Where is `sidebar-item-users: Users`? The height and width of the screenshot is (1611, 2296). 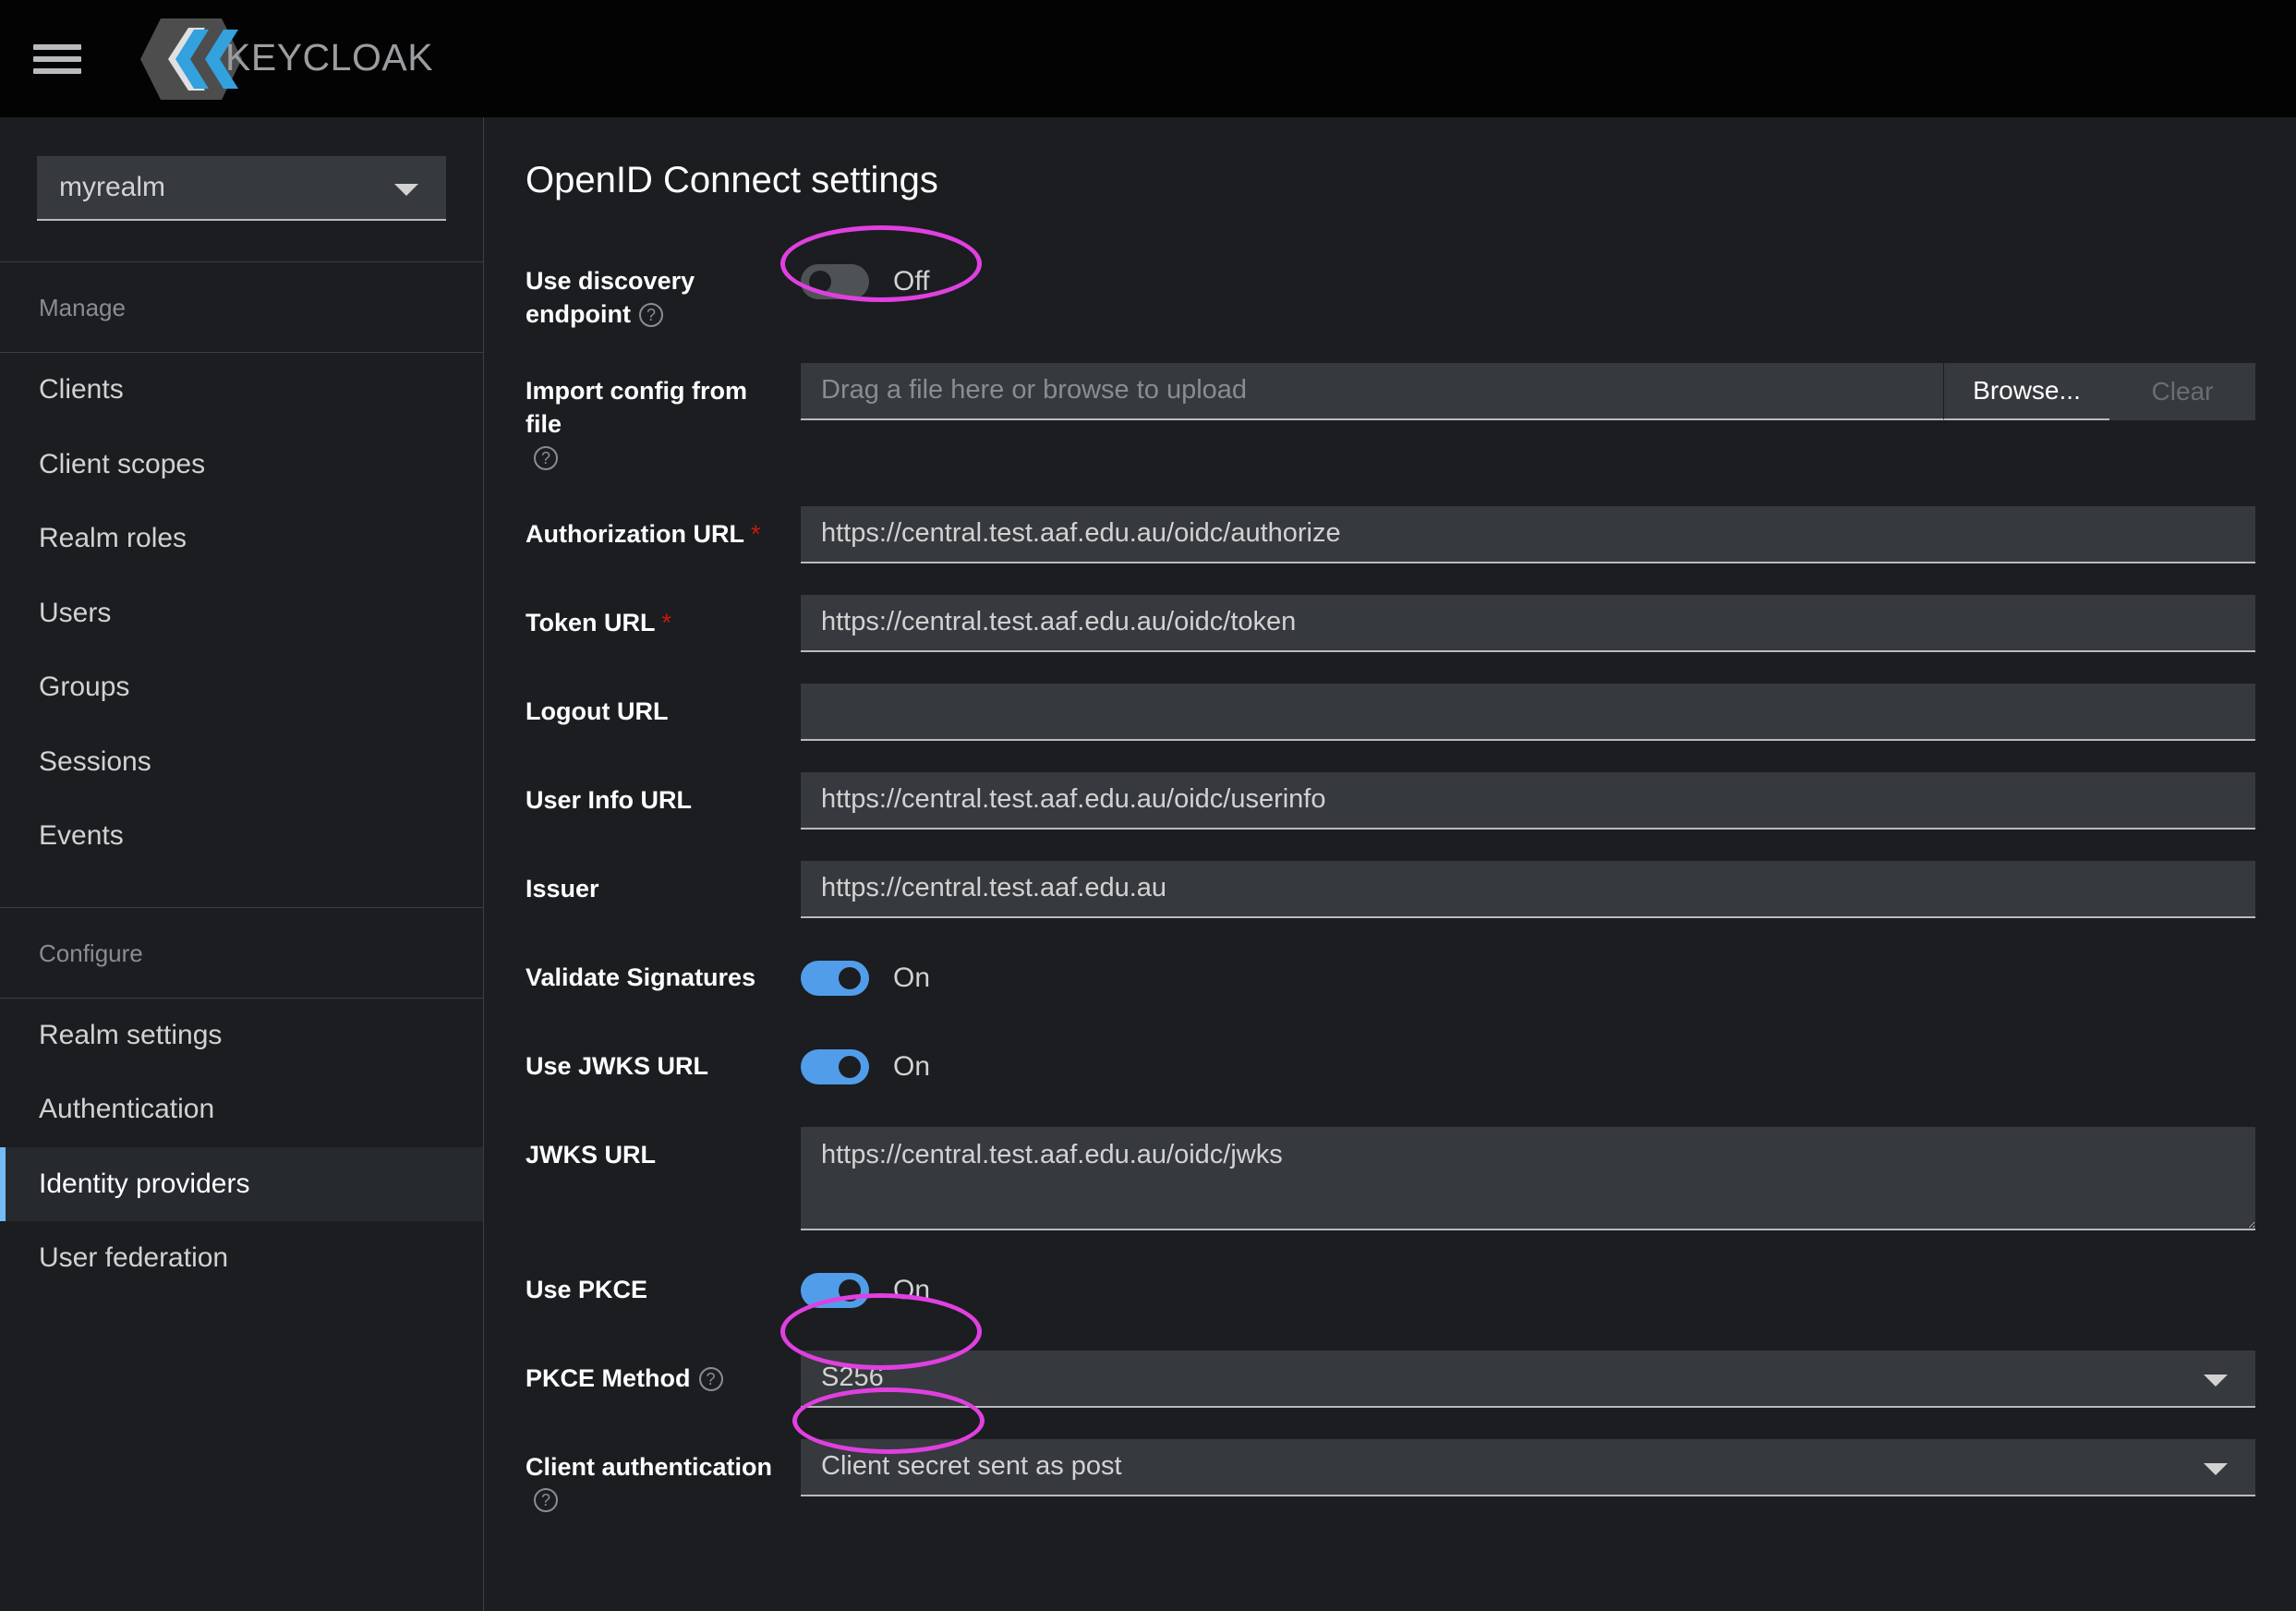 sidebar-item-users: Users is located at coordinates (241, 613).